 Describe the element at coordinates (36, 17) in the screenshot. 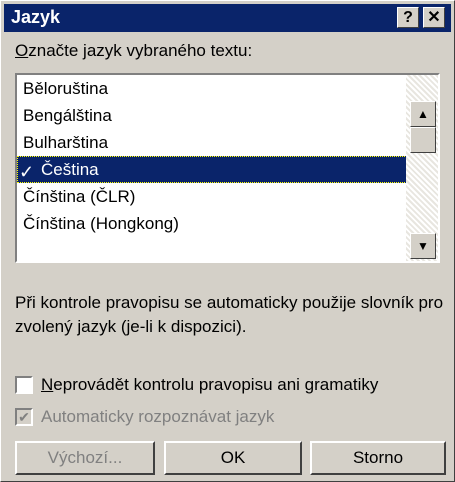

I see `dialog-title: Jazyk` at that location.